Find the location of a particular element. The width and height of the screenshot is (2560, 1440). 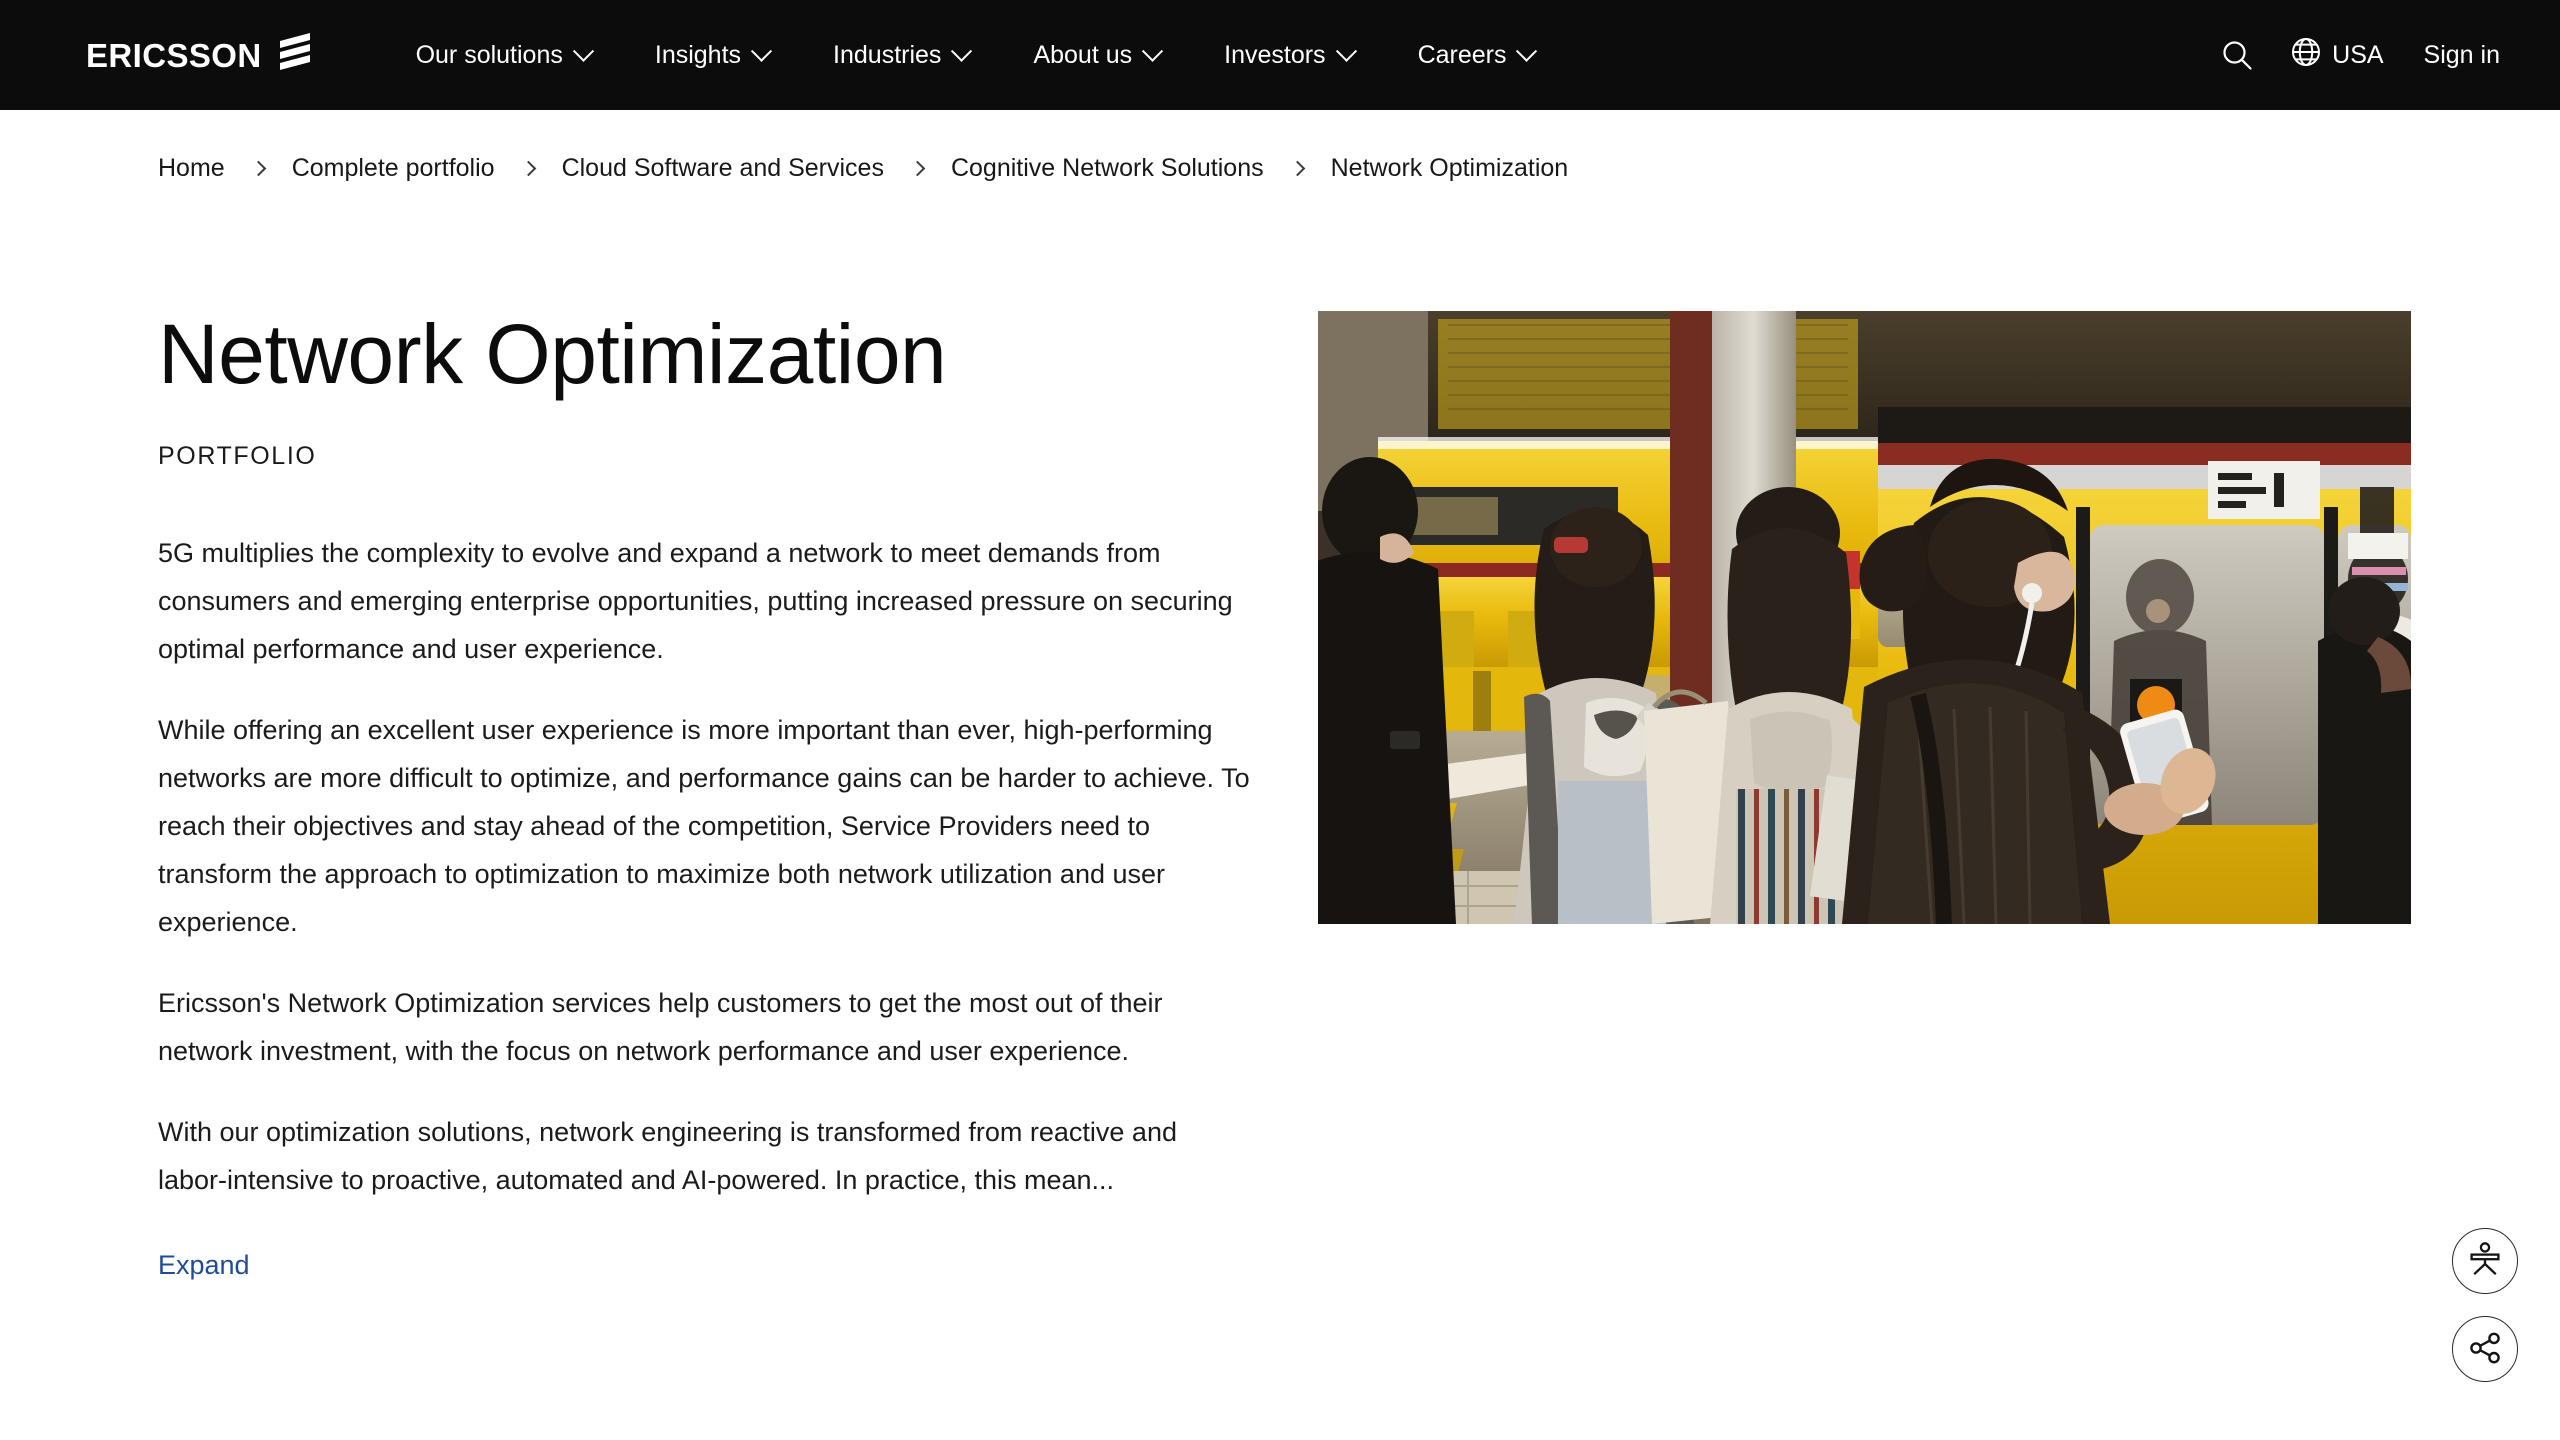

ericsson-logo: ERICSSON is located at coordinates (201, 55).